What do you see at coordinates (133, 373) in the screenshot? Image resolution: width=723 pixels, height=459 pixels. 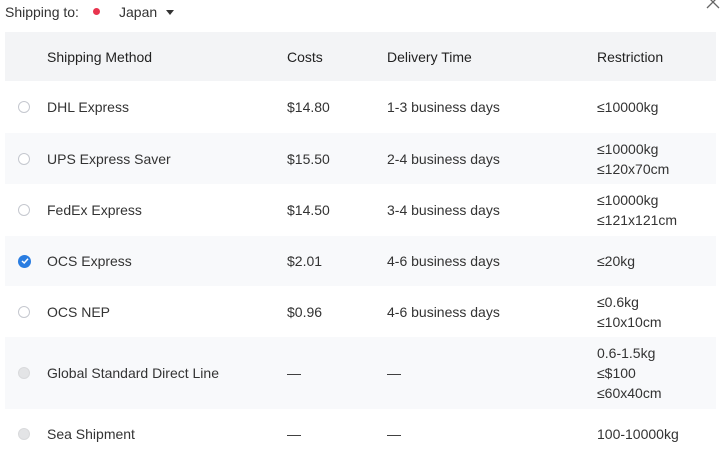 I see `shipping-method-name: Global Standard Direct Line` at bounding box center [133, 373].